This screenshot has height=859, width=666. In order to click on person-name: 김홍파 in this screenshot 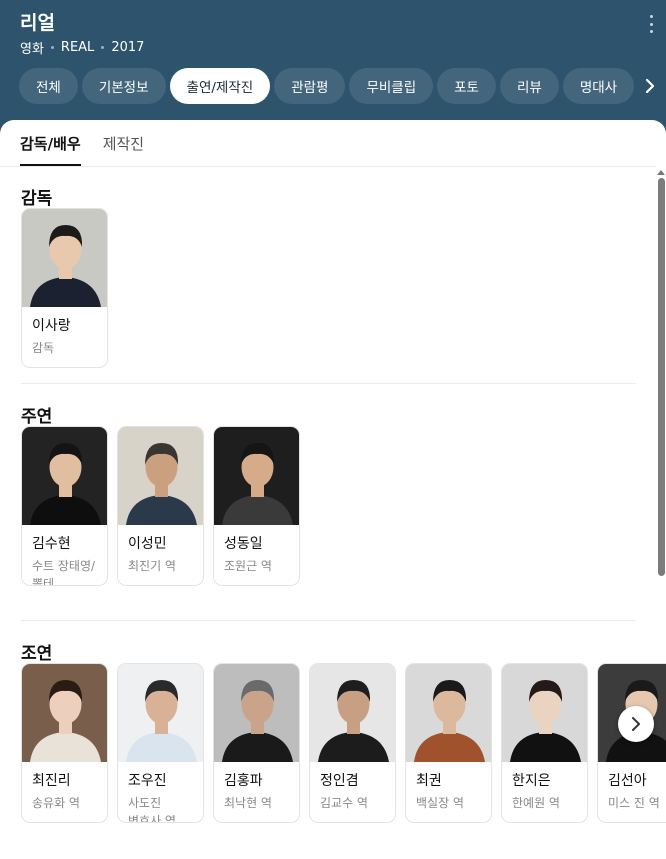, I will do `click(243, 781)`.